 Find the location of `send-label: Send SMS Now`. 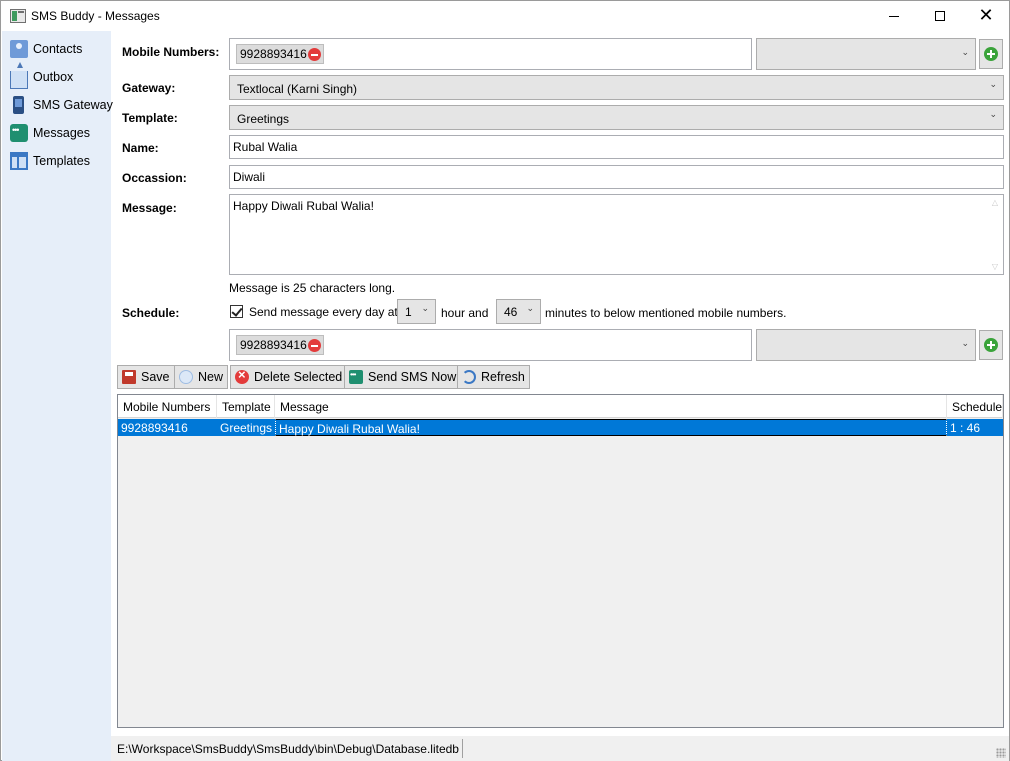

send-label: Send SMS Now is located at coordinates (412, 377).